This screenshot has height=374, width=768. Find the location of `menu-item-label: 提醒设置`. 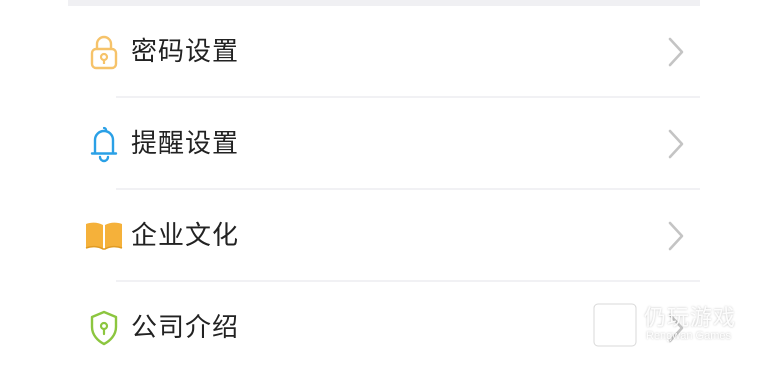

menu-item-label: 提醒设置 is located at coordinates (185, 144).